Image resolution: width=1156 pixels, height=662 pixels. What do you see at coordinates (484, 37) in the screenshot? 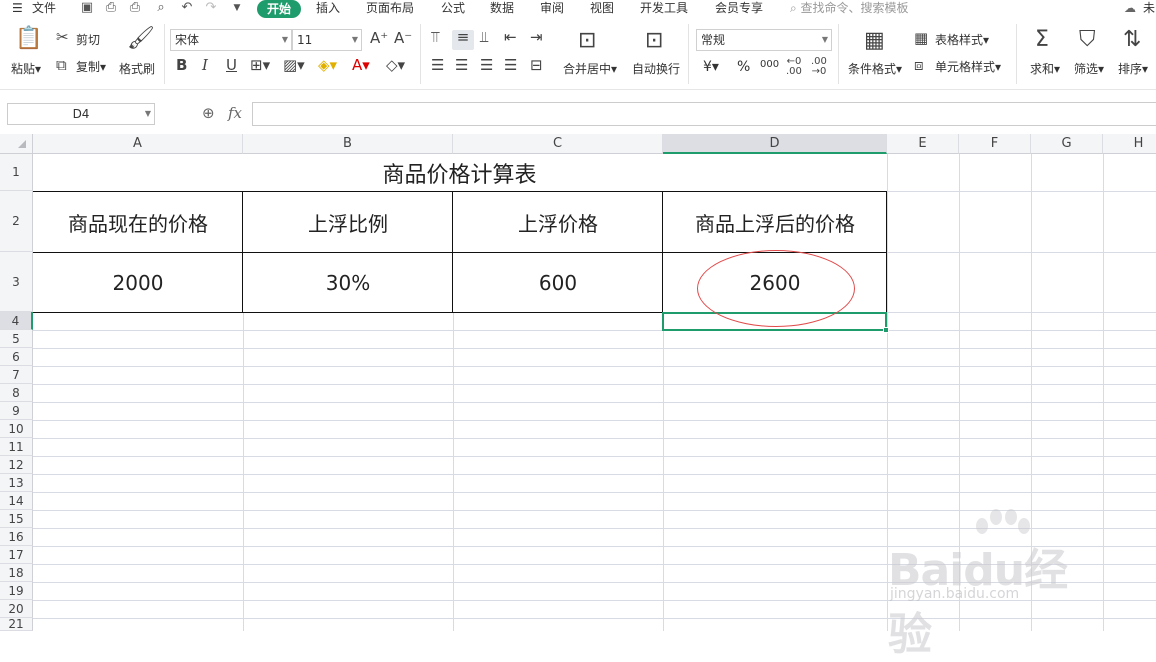
I see `align-bottom-icon: ⫫` at bounding box center [484, 37].